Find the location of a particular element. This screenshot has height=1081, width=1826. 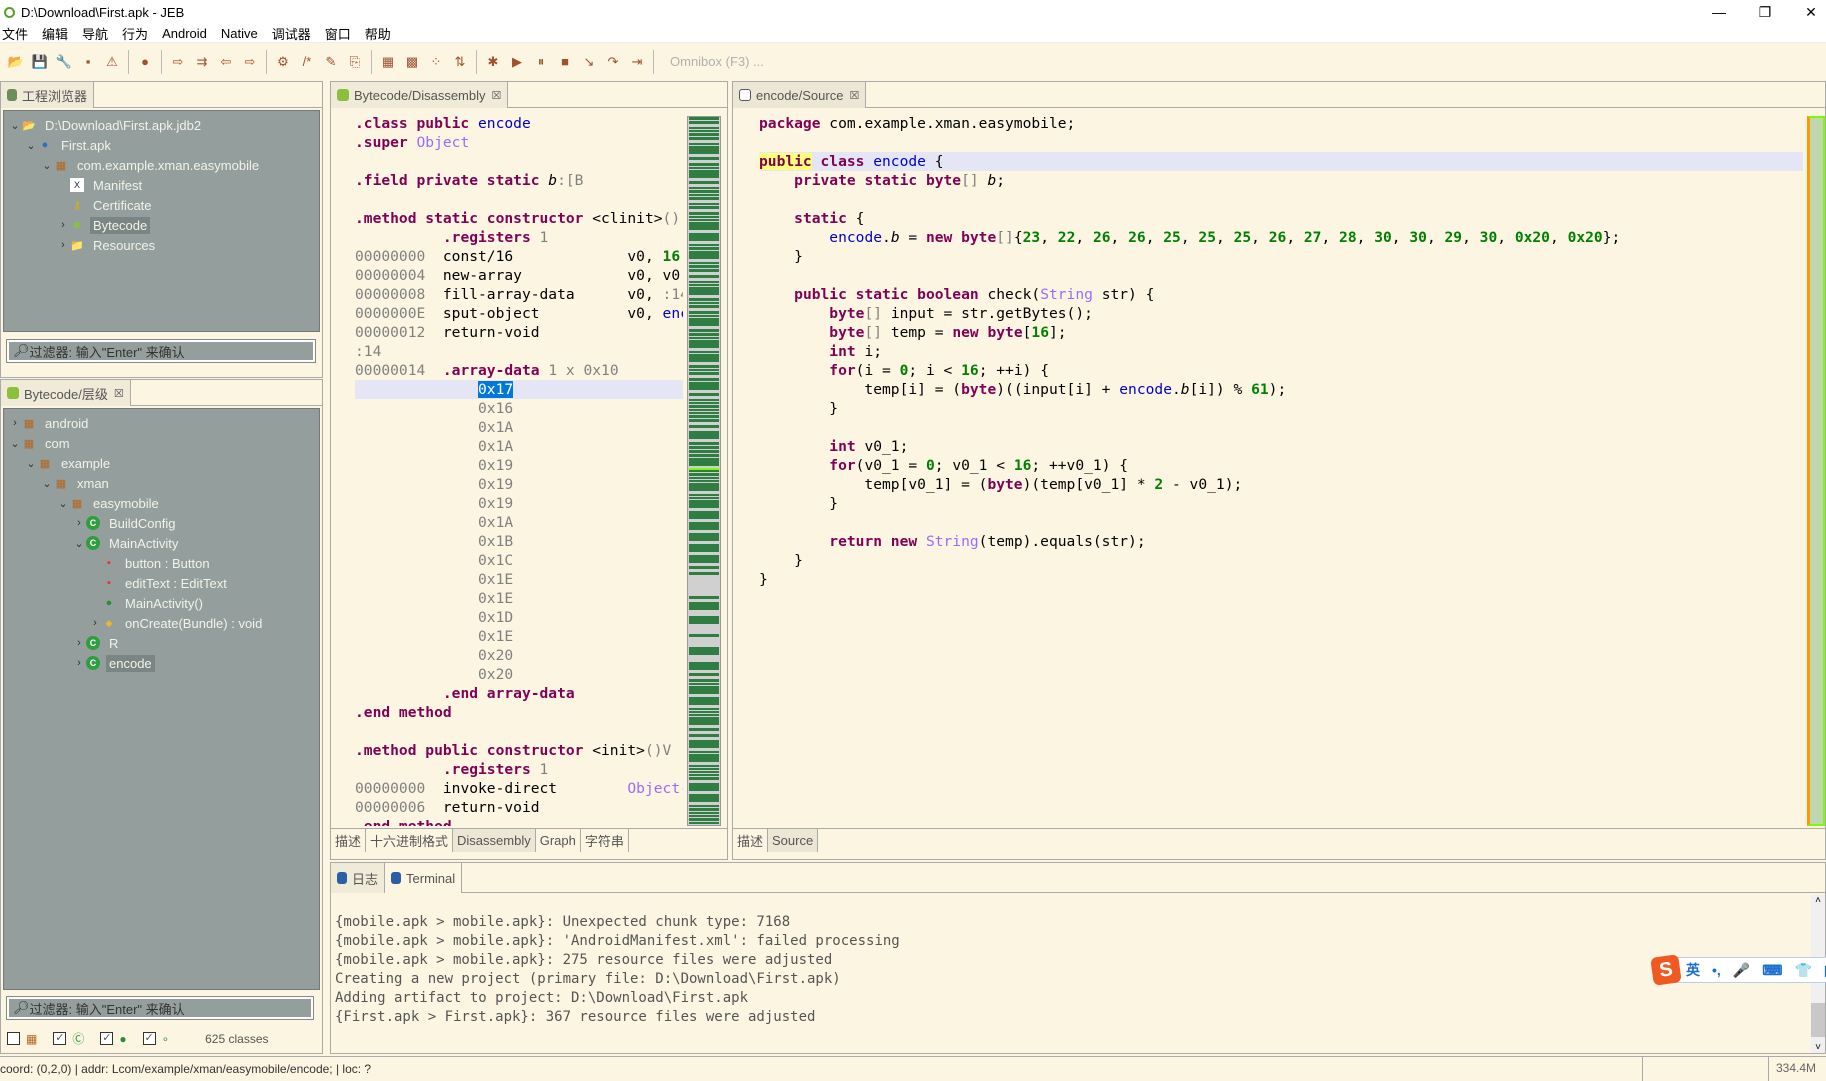

step-into-icon: ↘ is located at coordinates (589, 62).